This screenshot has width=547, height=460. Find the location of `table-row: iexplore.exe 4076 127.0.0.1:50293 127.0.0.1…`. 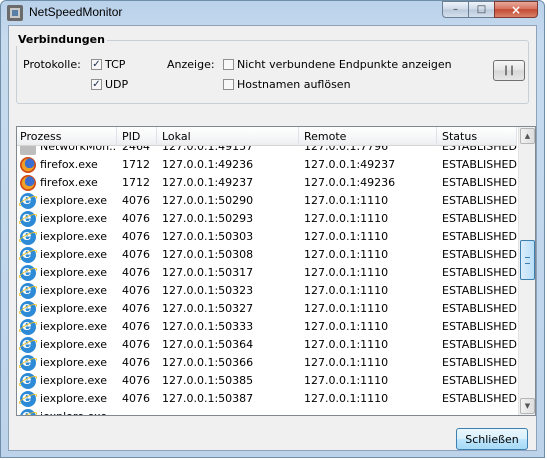

table-row: iexplore.exe 4076 127.0.0.1:50293 127.0.0.1… is located at coordinates (267, 219).